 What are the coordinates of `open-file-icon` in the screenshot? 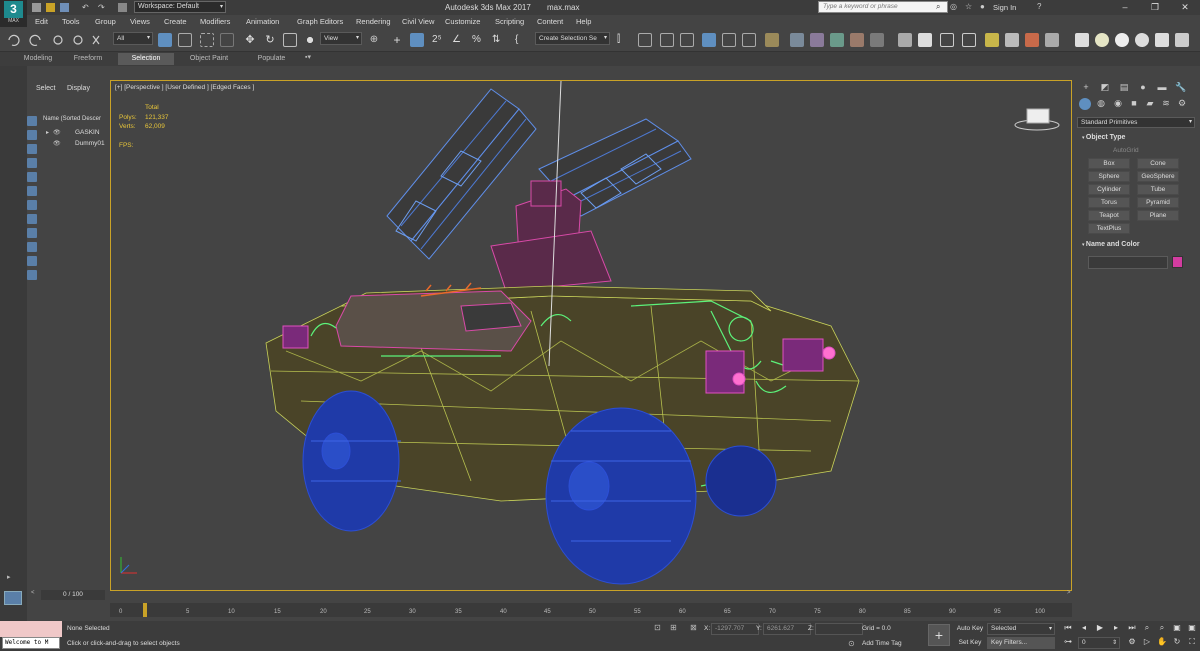 It's located at (50, 7).